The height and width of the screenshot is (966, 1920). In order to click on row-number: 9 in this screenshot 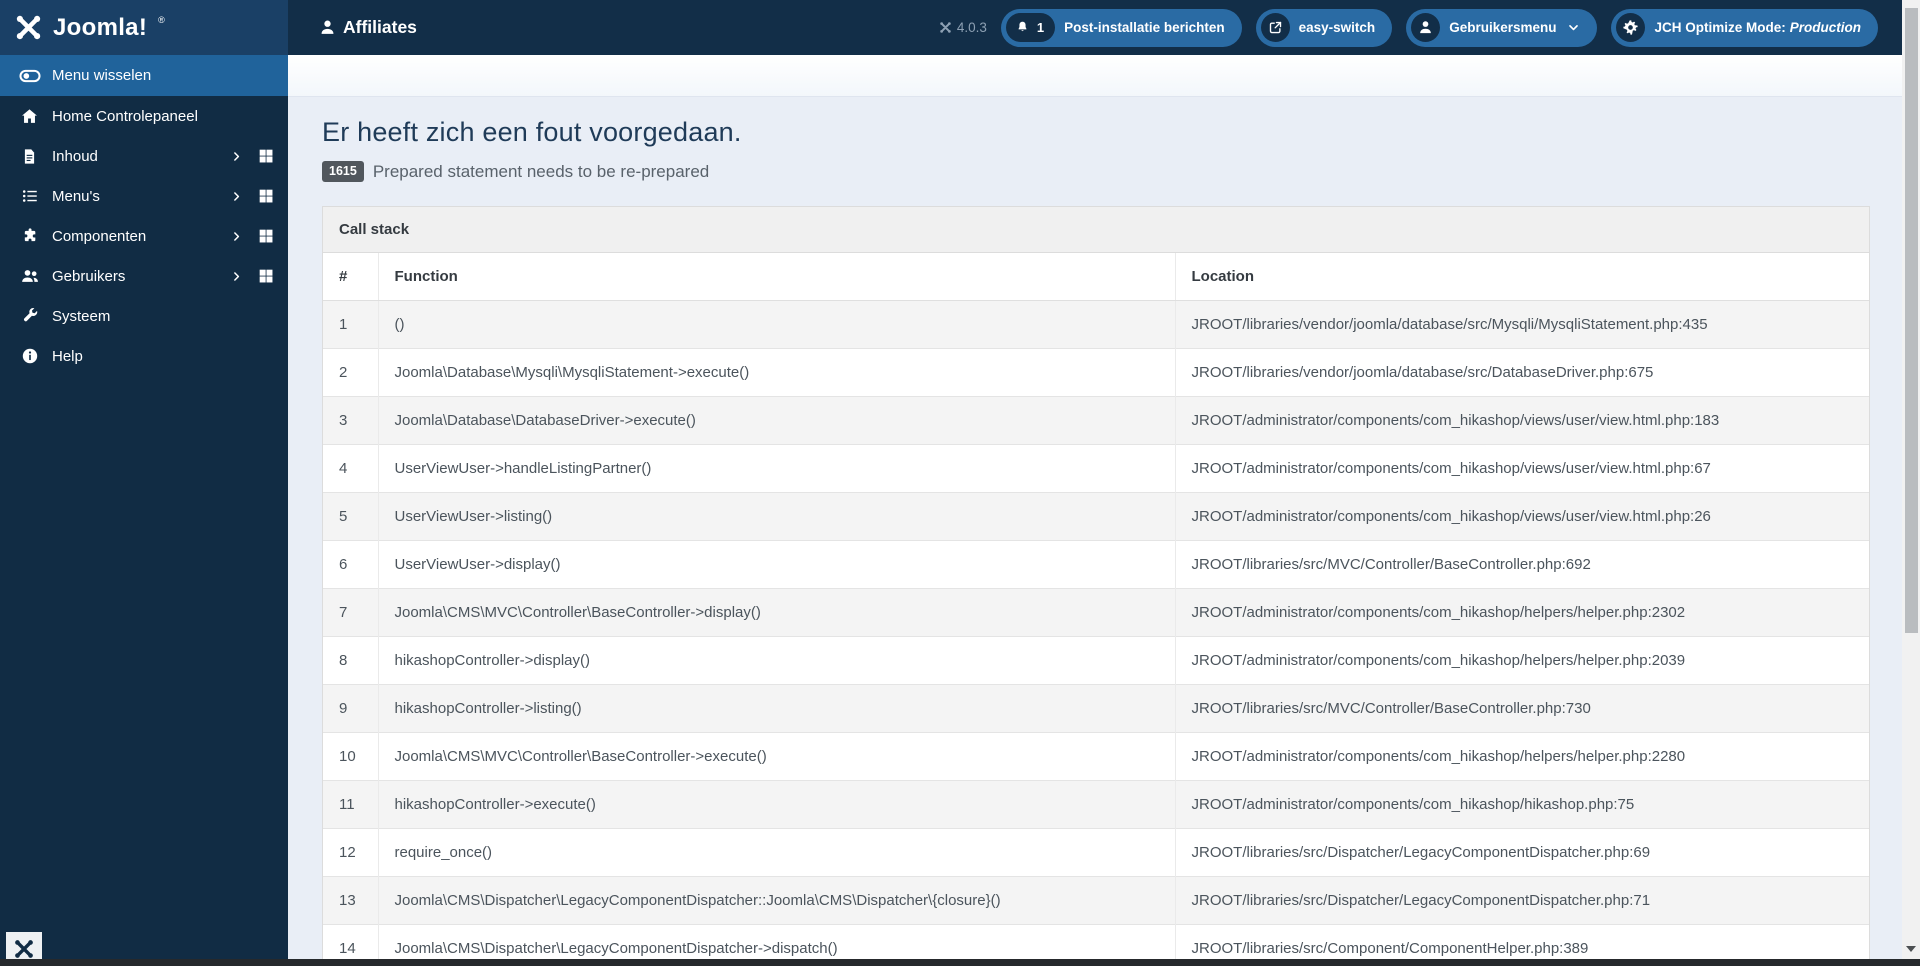, I will do `click(351, 708)`.